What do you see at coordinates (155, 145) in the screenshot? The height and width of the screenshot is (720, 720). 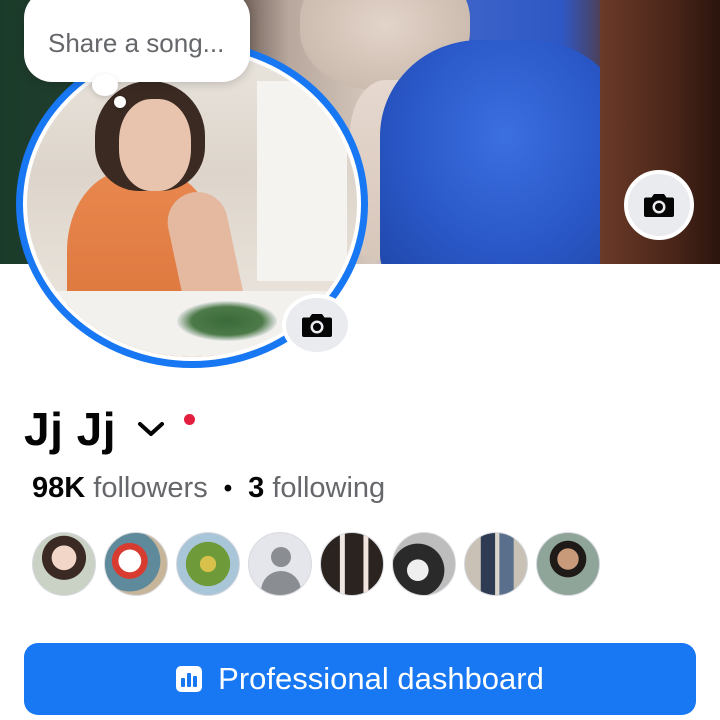 I see `profile-photo-face` at bounding box center [155, 145].